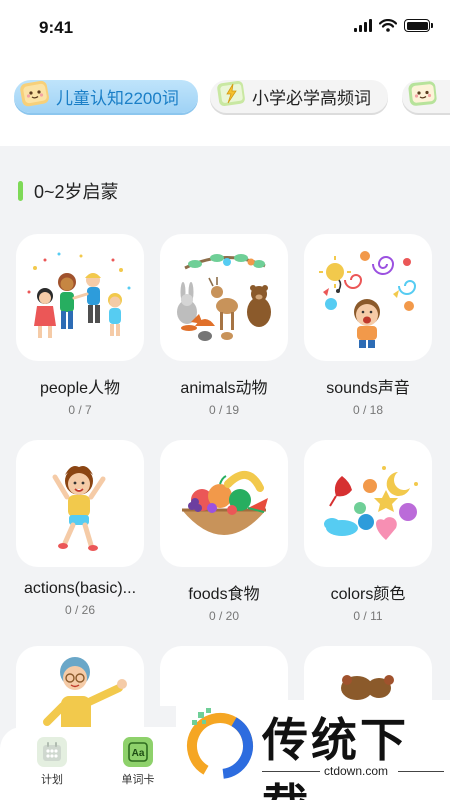 The height and width of the screenshot is (800, 450). I want to click on word-card-animals: animals动物 0 / 19, so click(224, 325).